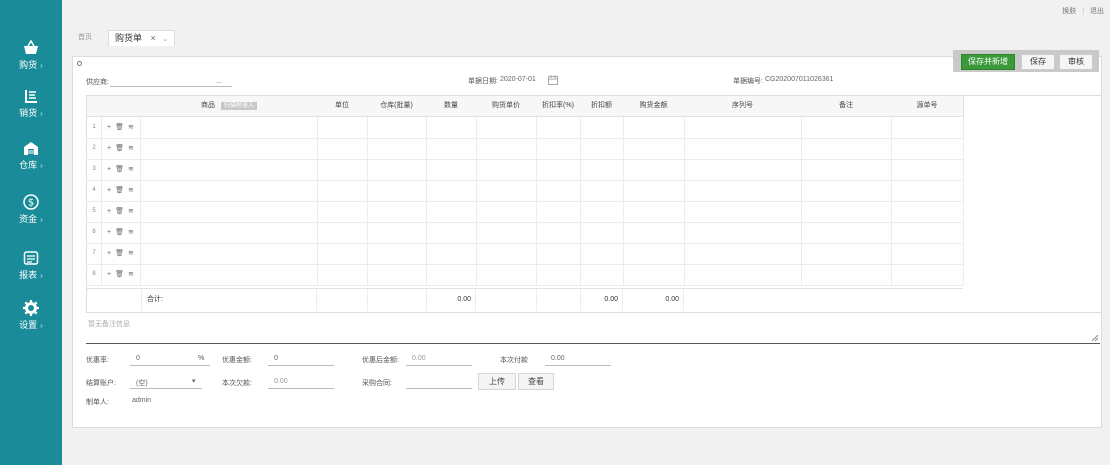 This screenshot has height=465, width=1110. Describe the element at coordinates (142, 383) in the screenshot. I see `account-select: (空)` at that location.